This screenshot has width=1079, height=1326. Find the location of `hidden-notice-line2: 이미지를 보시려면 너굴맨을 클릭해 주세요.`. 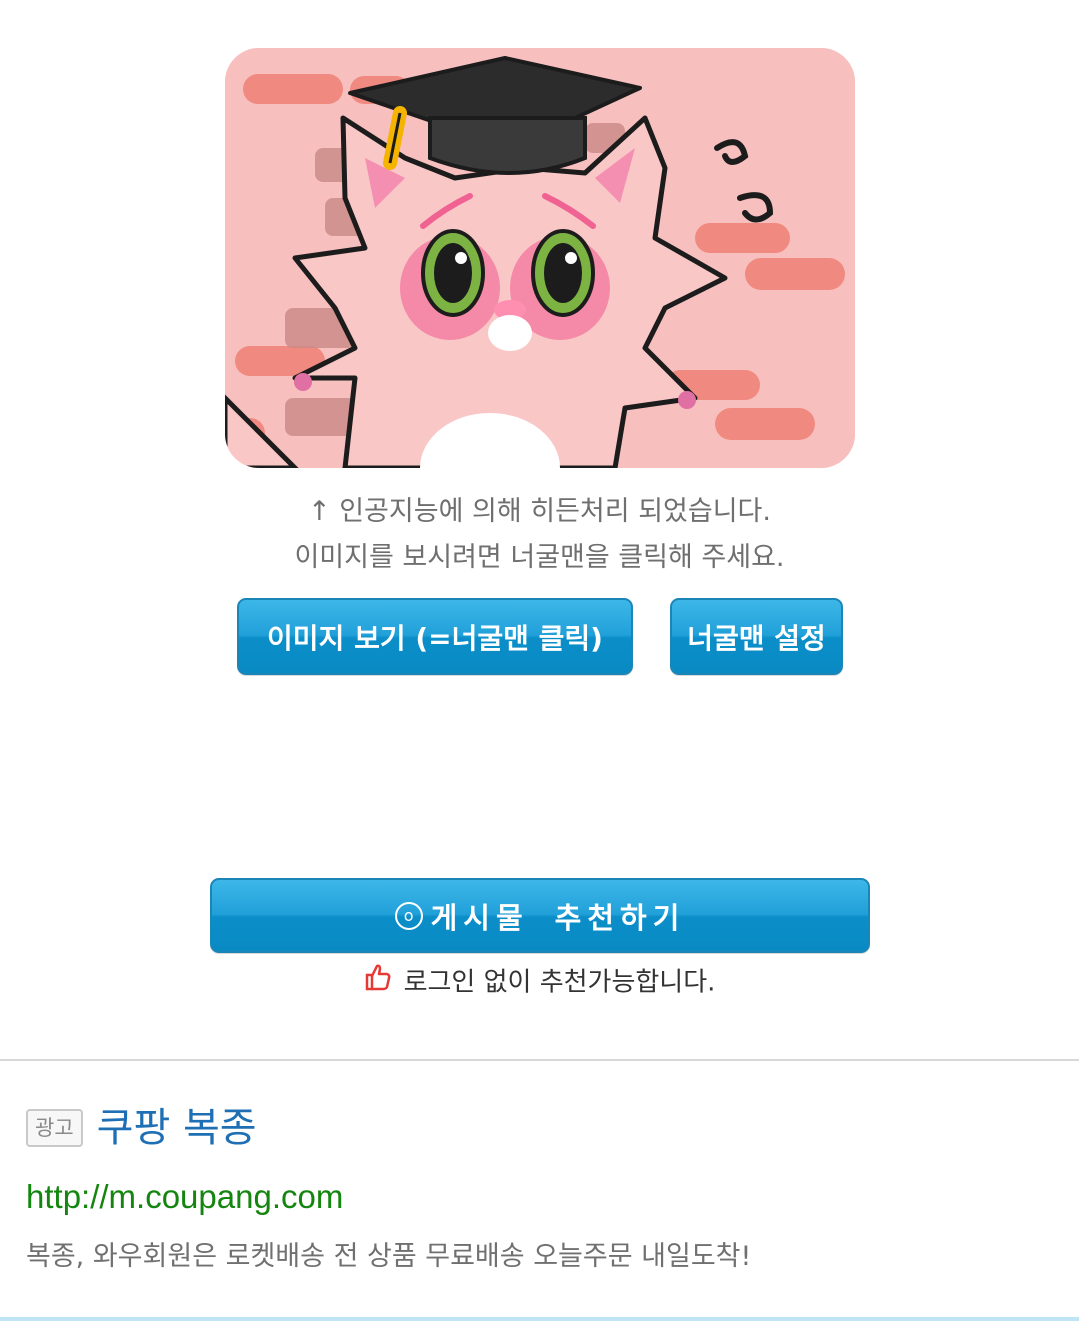

hidden-notice-line2: 이미지를 보시려면 너굴맨을 클릭해 주세요. is located at coordinates (539, 557).